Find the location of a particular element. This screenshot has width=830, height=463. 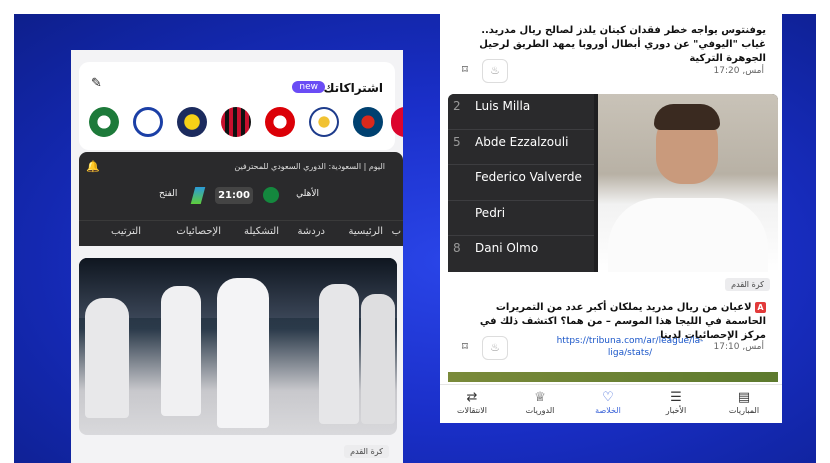

transfer-icon: ⇄ is located at coordinates (472, 397).